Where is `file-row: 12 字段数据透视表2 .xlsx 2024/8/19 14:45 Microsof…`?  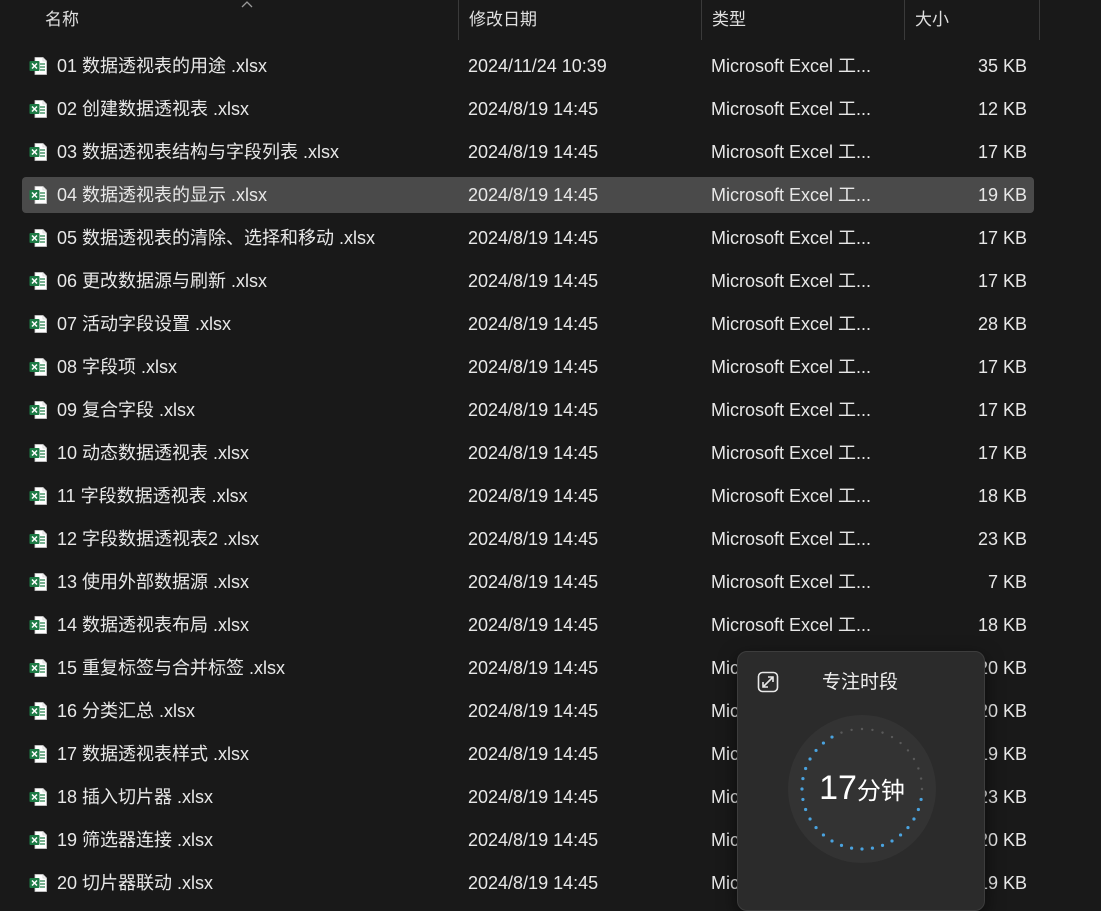 file-row: 12 字段数据透视表2 .xlsx 2024/8/19 14:45 Microsof… is located at coordinates (528, 539).